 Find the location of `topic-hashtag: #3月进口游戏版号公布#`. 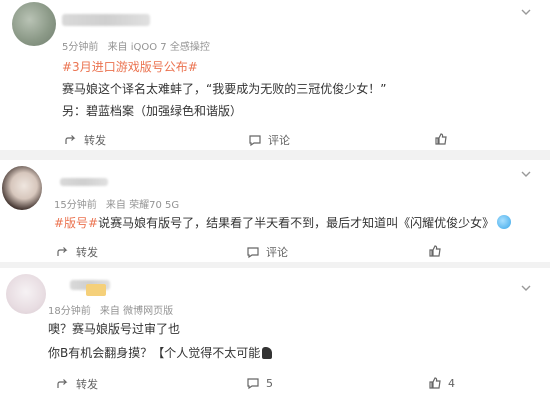

topic-hashtag: #3月进口游戏版号公布# is located at coordinates (130, 67).